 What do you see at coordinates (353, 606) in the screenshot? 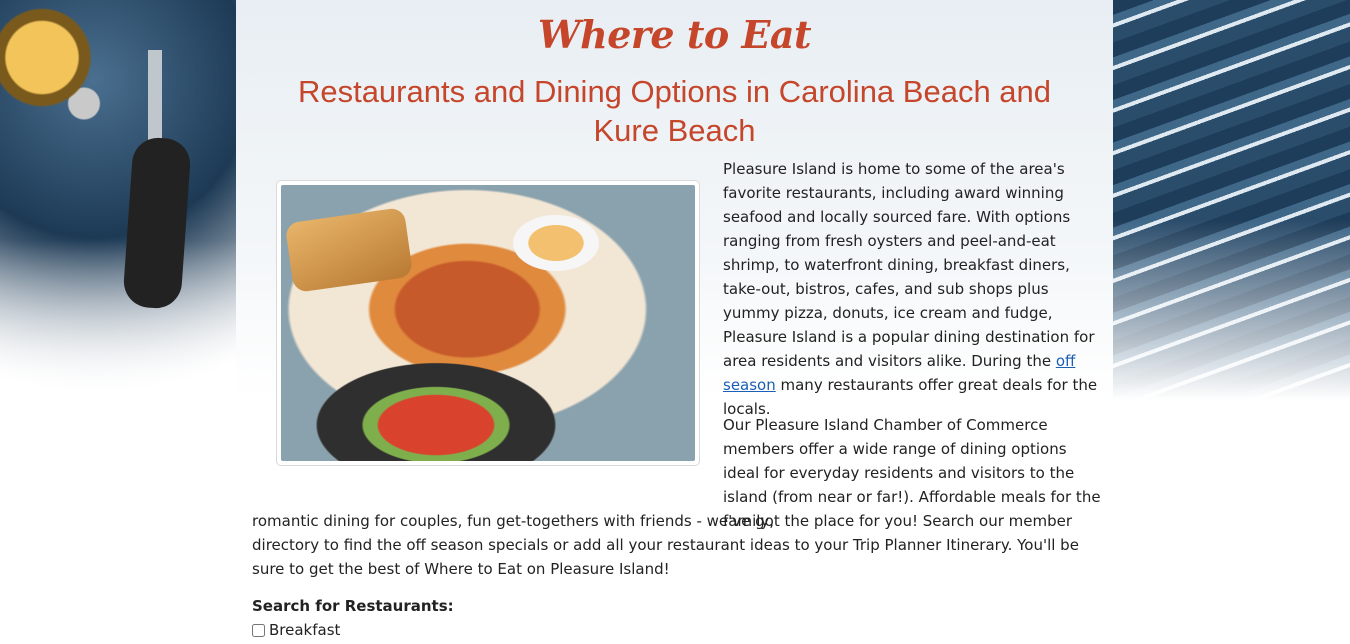
I see `search-restaurants-label: Search for Restaurants:` at bounding box center [353, 606].